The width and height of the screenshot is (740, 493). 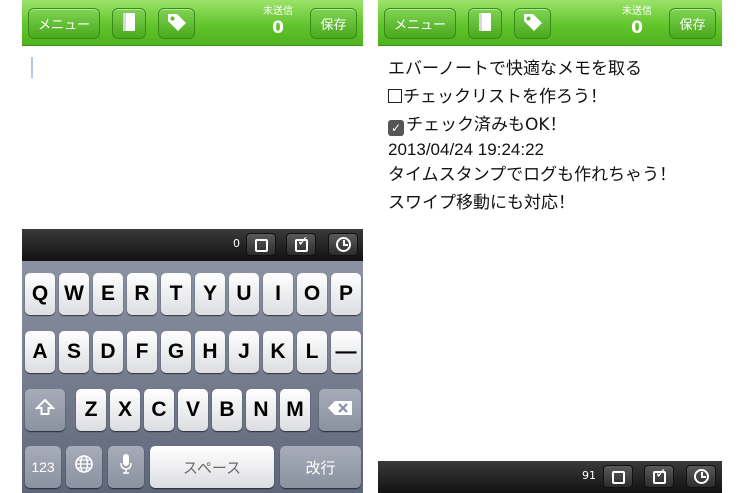 What do you see at coordinates (193, 410) in the screenshot?
I see `key-v: V` at bounding box center [193, 410].